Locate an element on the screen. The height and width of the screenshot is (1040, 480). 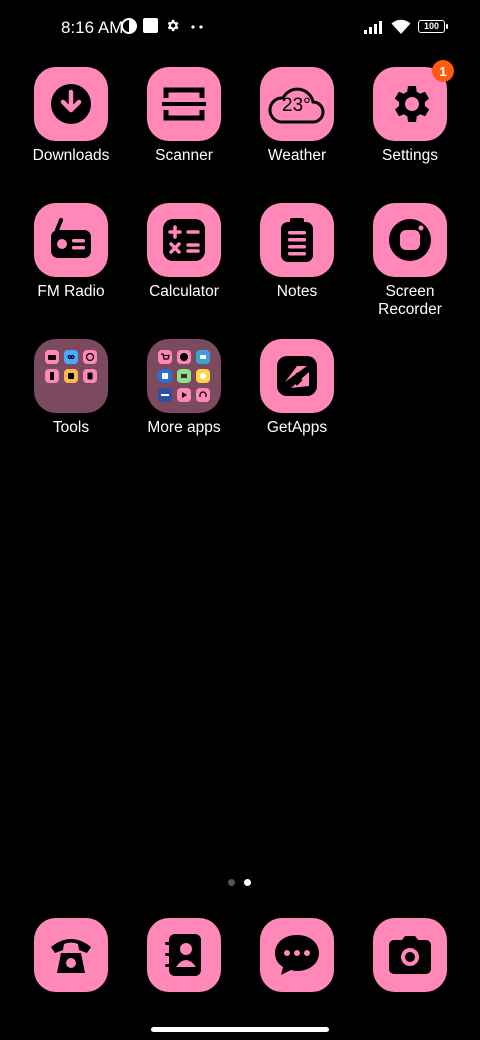
app-scanner: Scanner is located at coordinates (184, 116).